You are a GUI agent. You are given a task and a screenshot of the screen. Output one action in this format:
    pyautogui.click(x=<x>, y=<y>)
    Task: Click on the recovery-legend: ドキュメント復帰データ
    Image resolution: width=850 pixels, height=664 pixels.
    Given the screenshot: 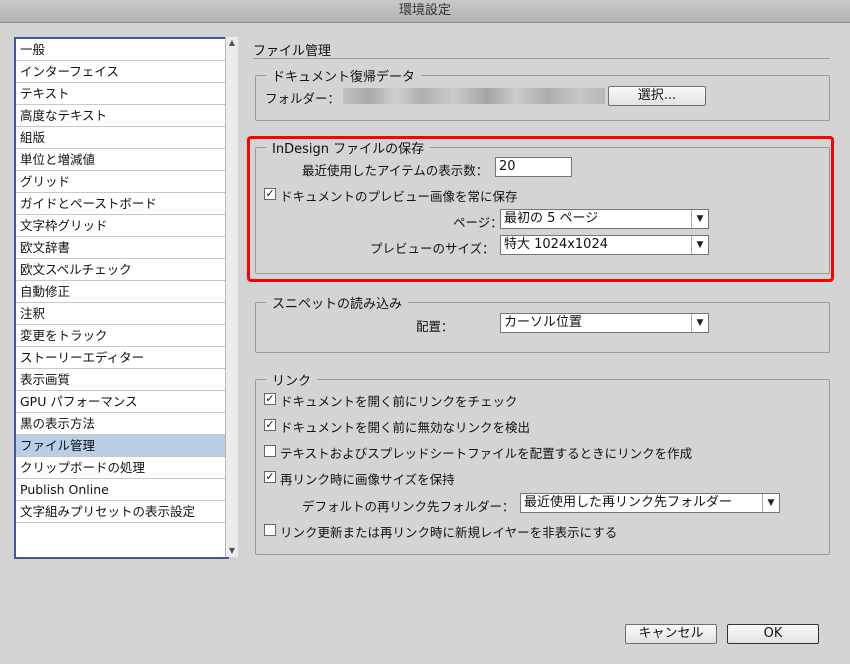 What is the action you would take?
    pyautogui.click(x=344, y=75)
    